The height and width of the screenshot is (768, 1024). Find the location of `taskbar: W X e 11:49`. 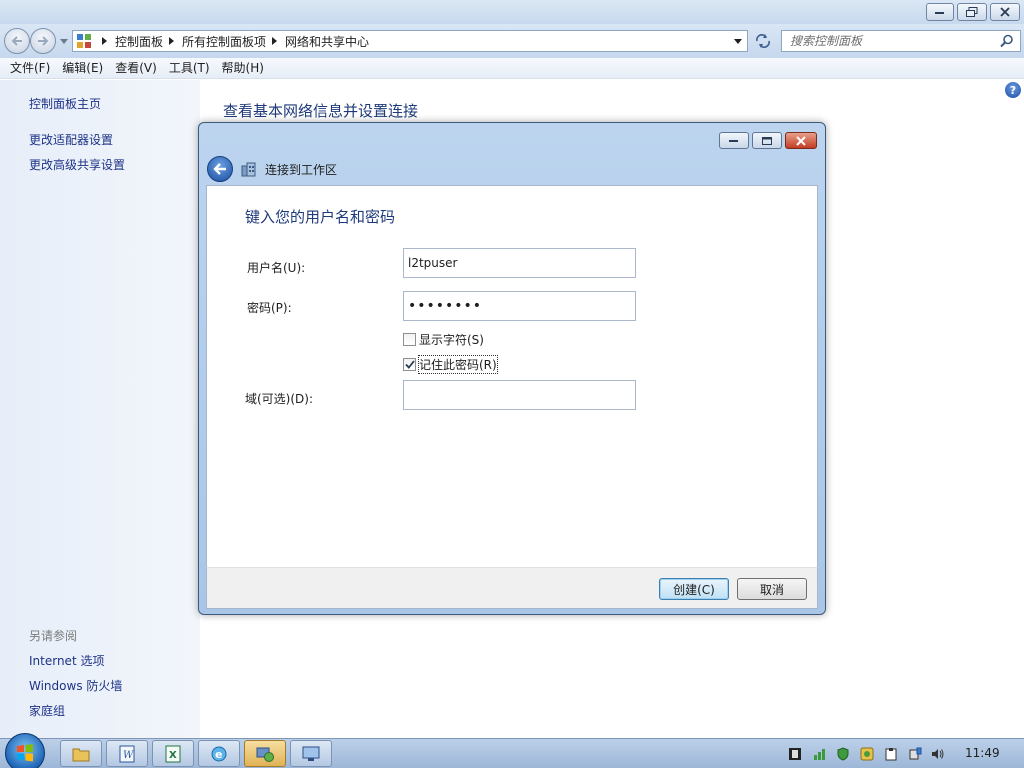

taskbar: W X e 11:49 is located at coordinates (512, 750).